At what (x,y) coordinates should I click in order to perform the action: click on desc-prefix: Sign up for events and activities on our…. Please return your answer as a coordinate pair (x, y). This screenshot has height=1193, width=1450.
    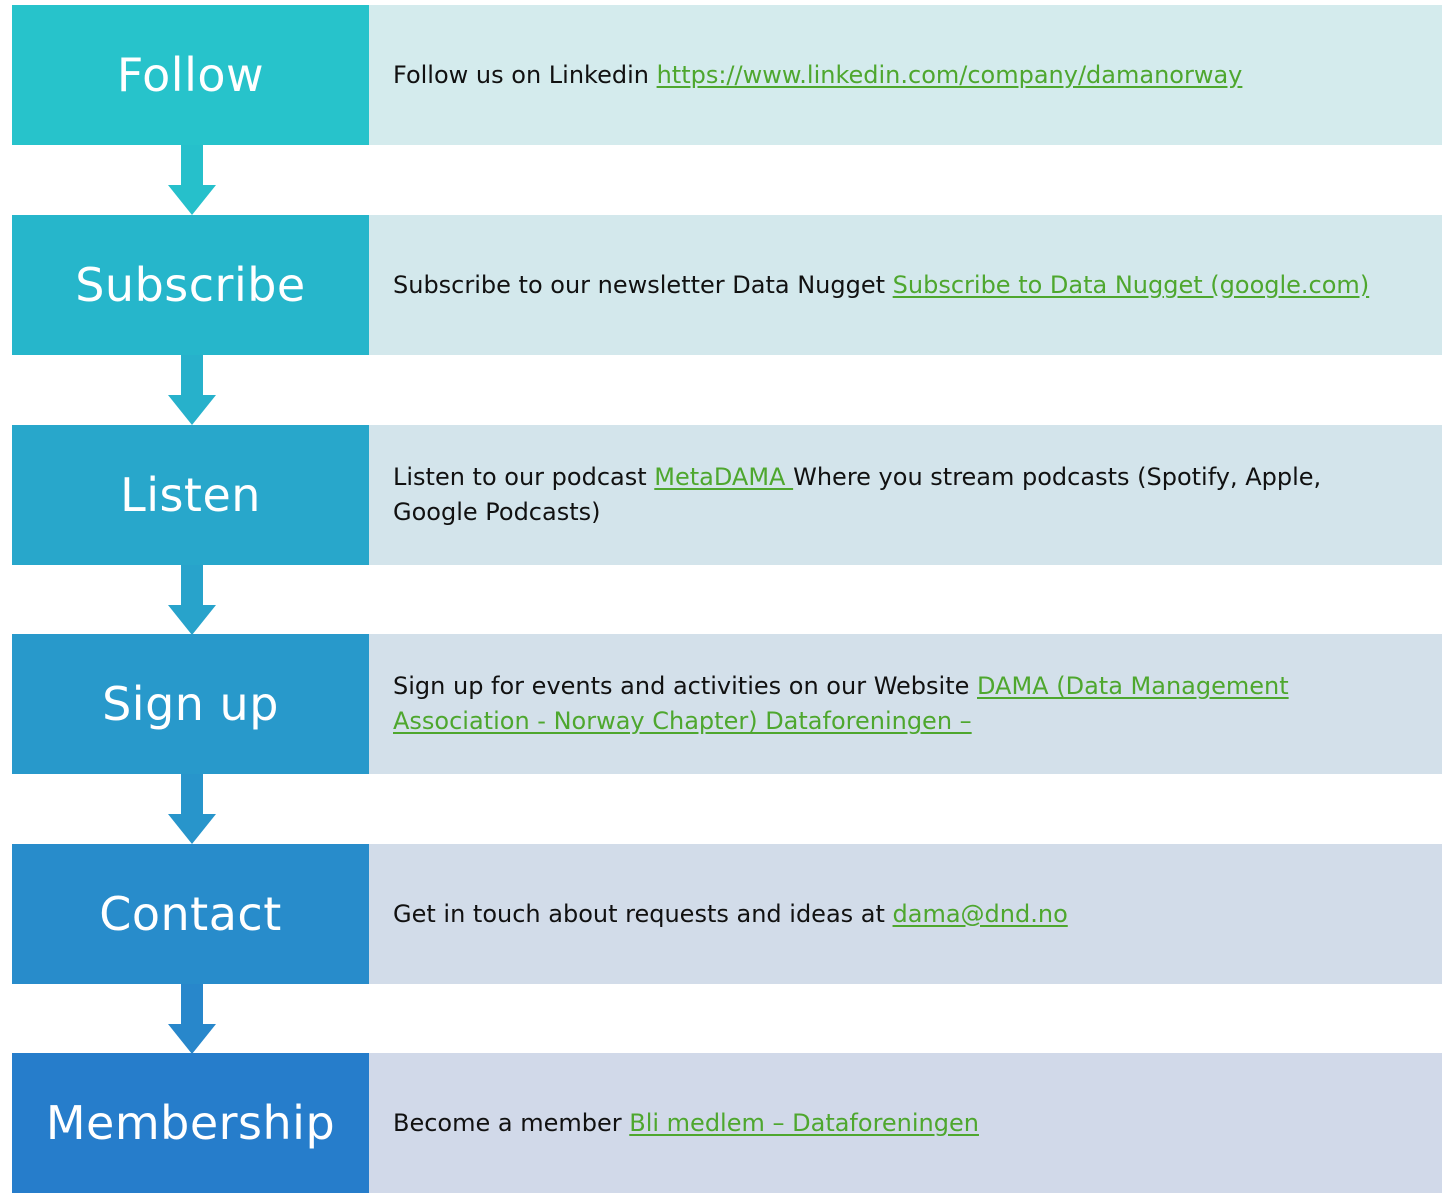
    Looking at the image, I should click on (685, 686).